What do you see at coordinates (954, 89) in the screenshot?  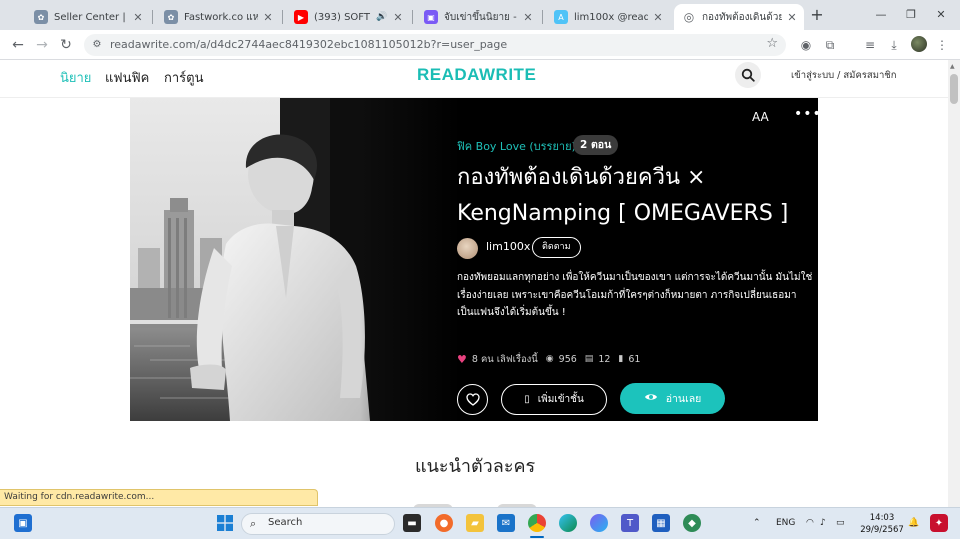 I see `scrollbar-thumb` at bounding box center [954, 89].